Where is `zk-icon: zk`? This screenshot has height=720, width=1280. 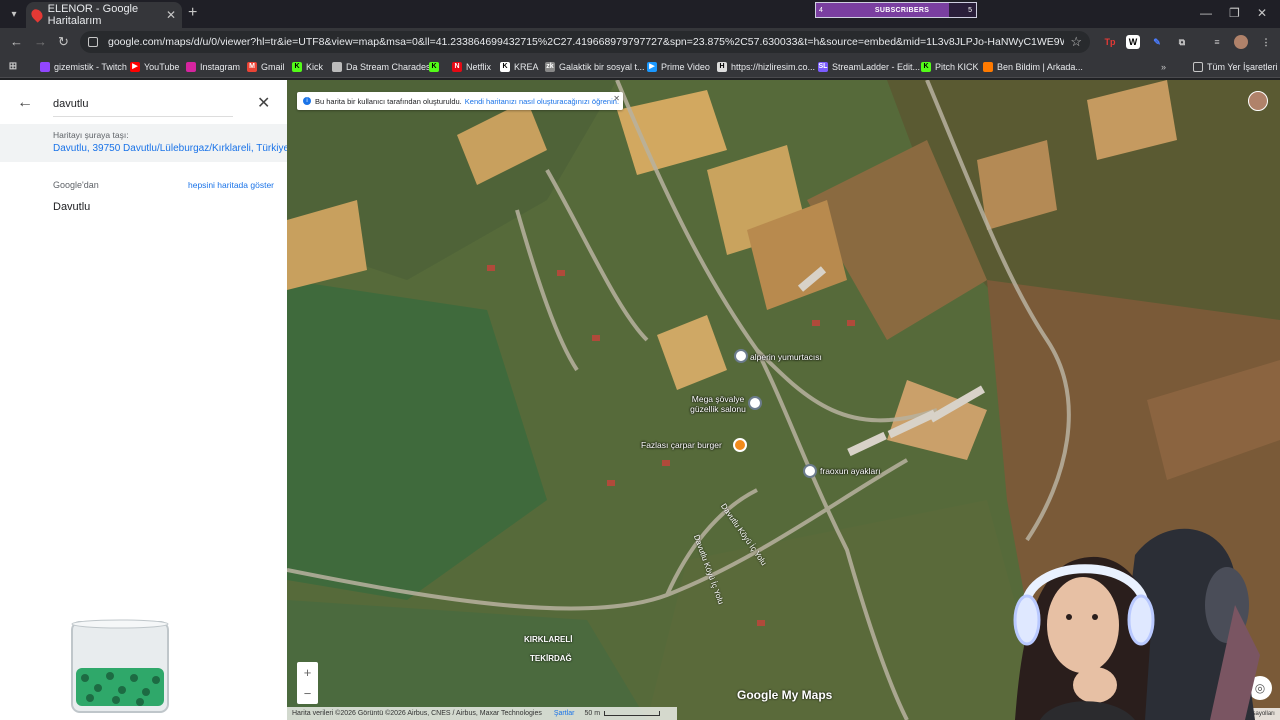 zk-icon: zk is located at coordinates (550, 67).